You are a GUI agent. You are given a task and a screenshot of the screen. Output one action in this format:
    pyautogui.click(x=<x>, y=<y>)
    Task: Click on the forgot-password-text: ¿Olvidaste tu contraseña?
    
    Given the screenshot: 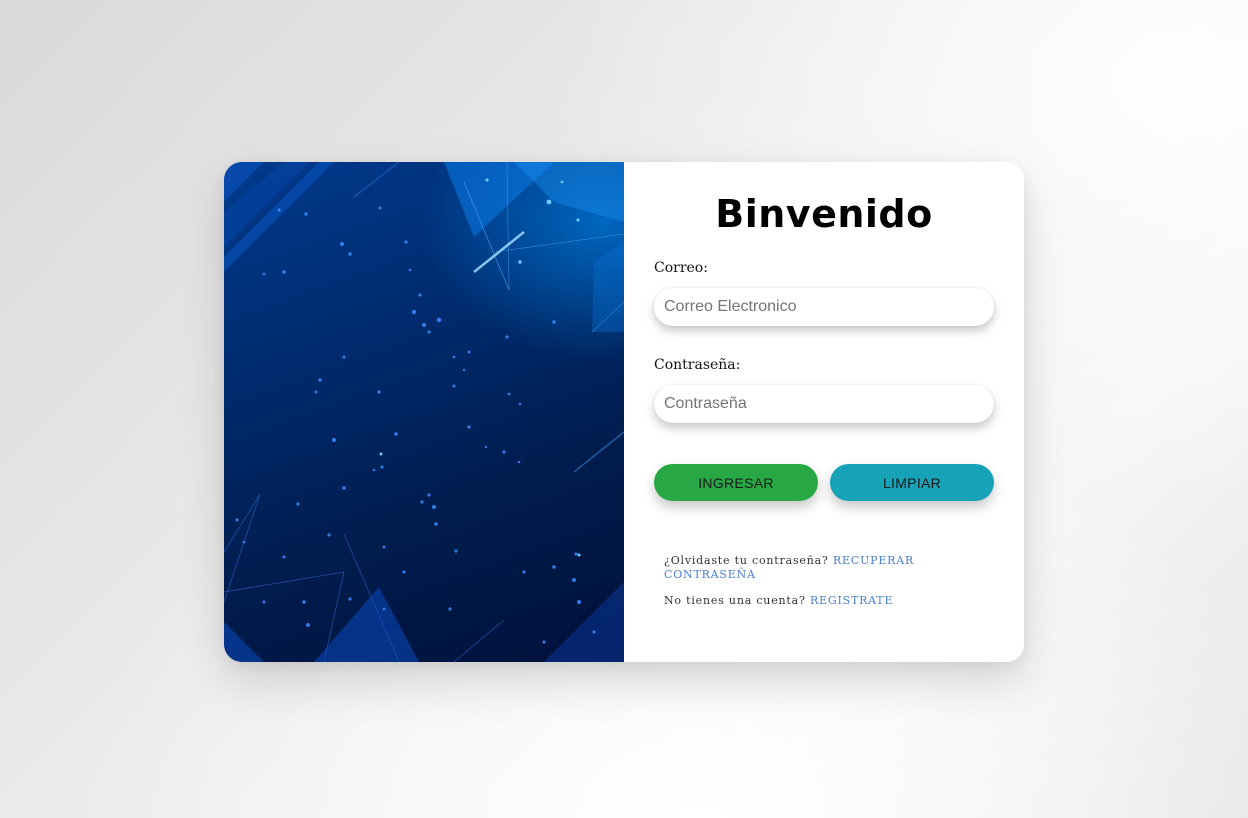 What is the action you would take?
    pyautogui.click(x=746, y=560)
    